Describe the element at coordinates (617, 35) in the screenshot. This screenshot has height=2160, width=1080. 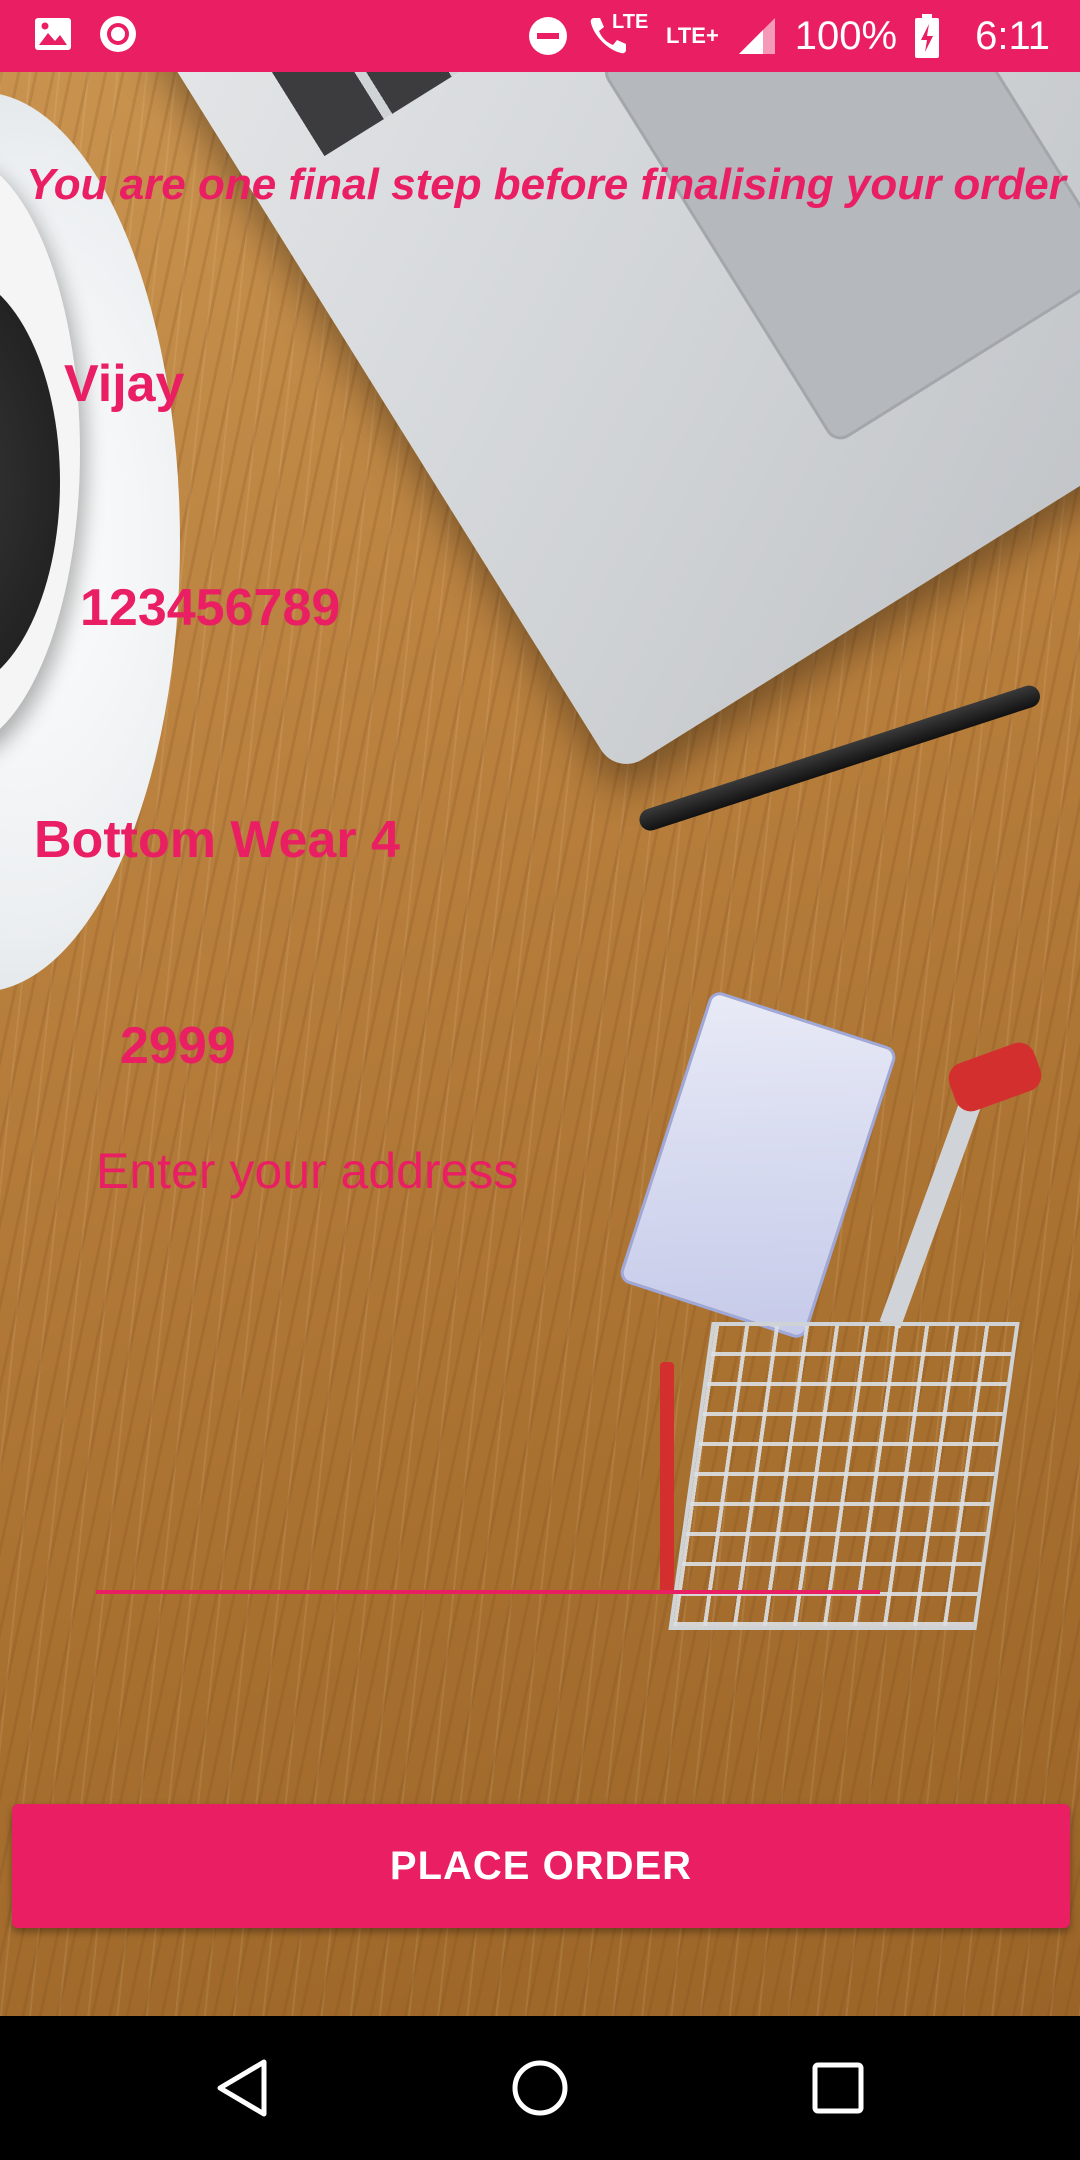
I see `wifi-call-icon: LTE` at that location.